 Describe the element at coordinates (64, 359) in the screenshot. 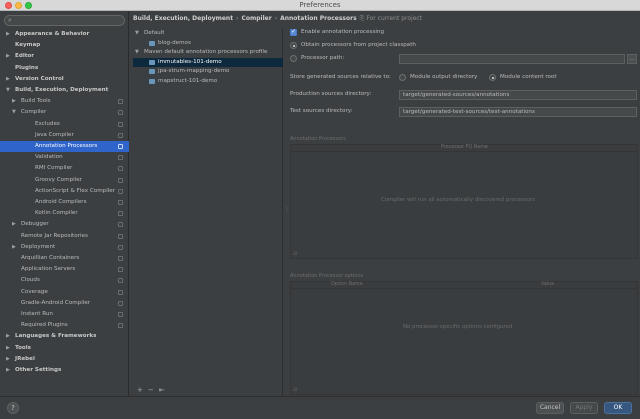

I see `sidebar-item-jrebel: ▶ JRebel` at that location.